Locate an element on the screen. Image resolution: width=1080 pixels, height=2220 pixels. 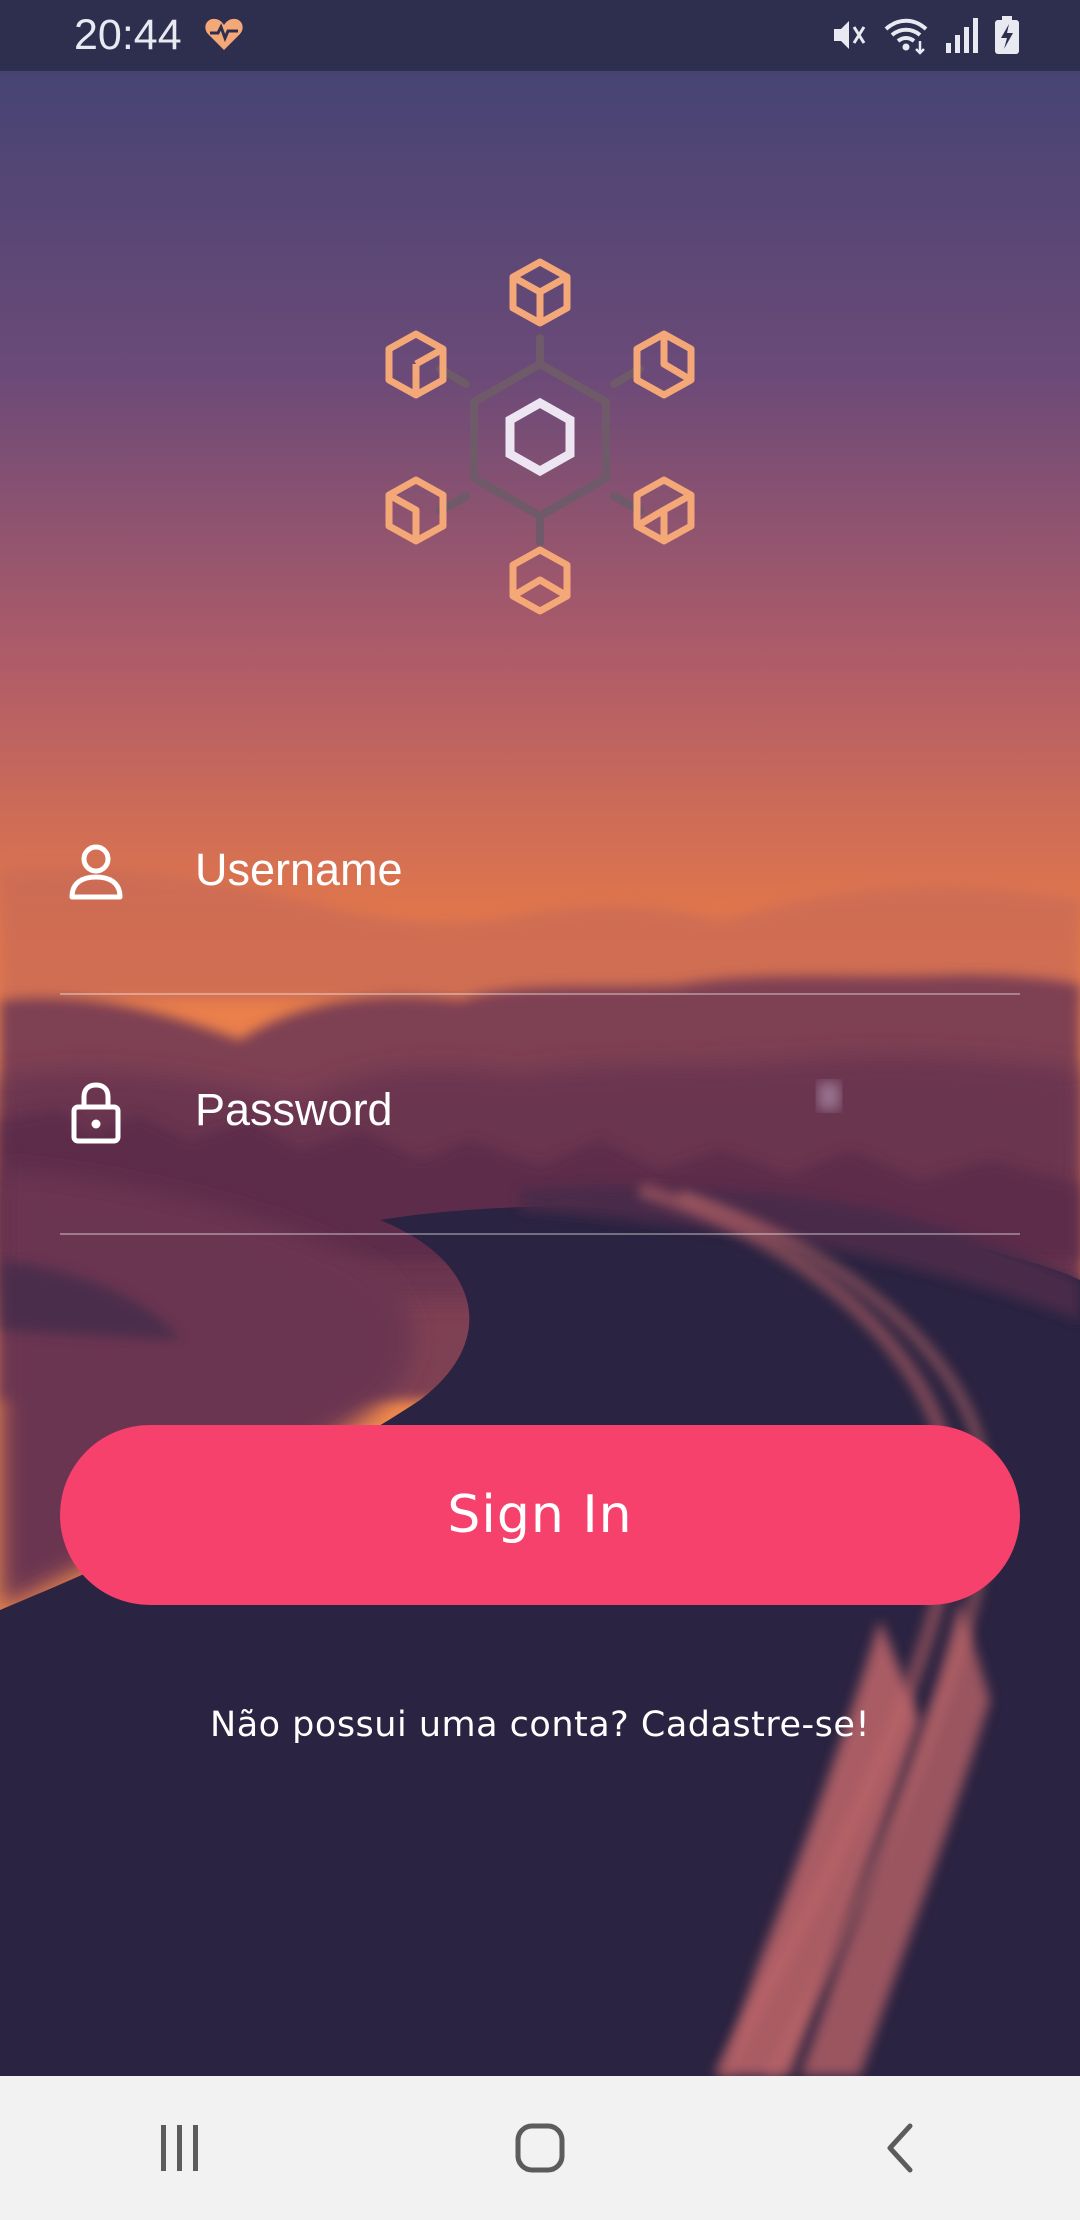
username-underline is located at coordinates (540, 994).